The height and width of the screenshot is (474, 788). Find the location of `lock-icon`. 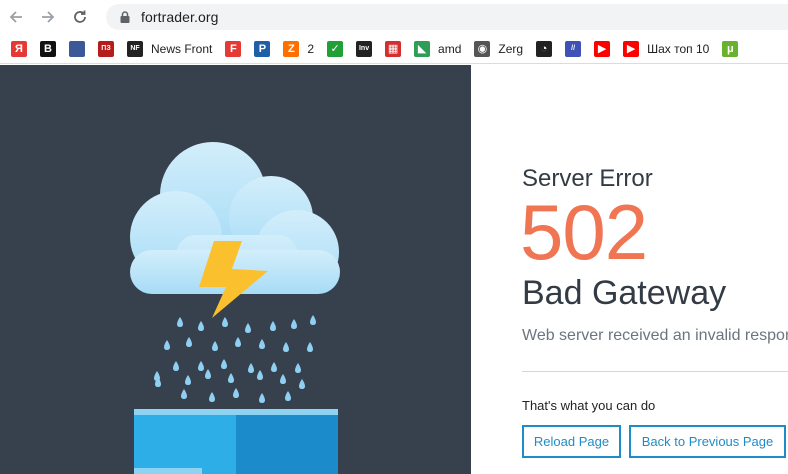

lock-icon is located at coordinates (125, 17).